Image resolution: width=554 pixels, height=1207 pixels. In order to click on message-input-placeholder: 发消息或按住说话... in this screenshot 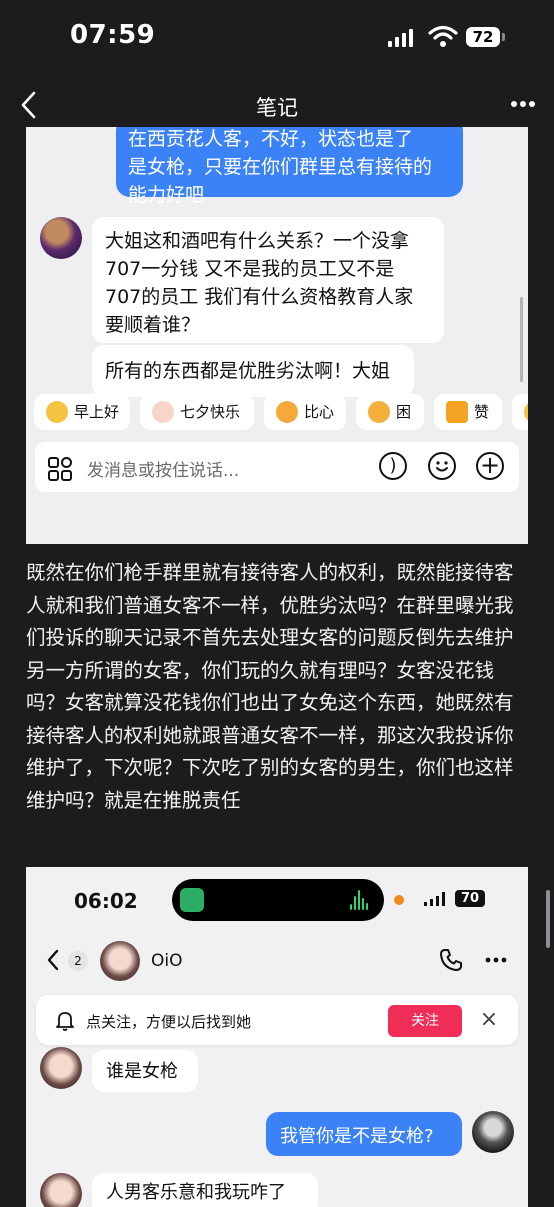, I will do `click(163, 471)`.